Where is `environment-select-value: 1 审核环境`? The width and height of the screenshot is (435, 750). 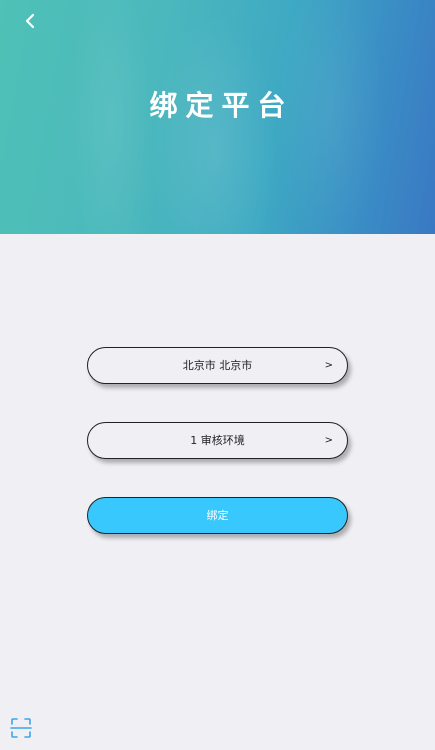
environment-select-value: 1 审核环境 is located at coordinates (217, 440).